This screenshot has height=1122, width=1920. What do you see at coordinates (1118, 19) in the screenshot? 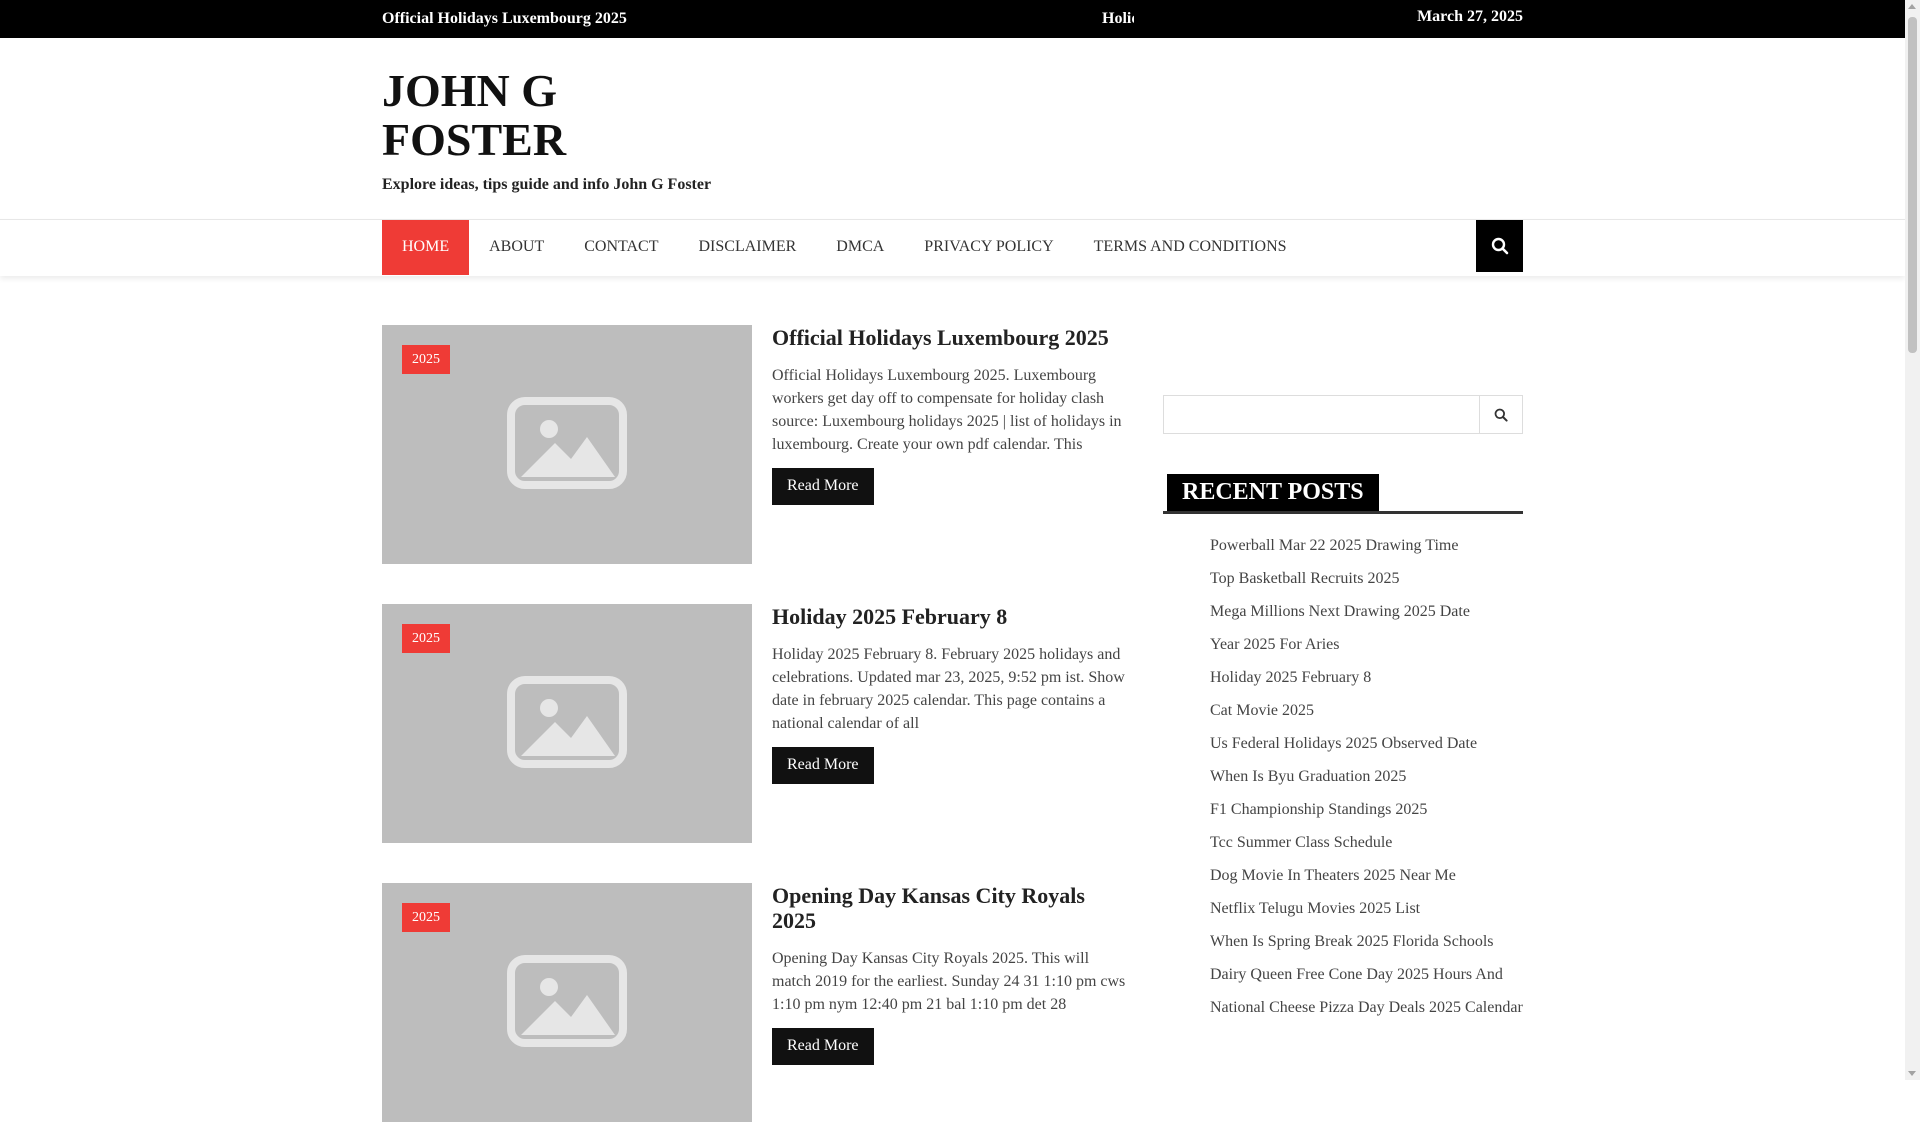
I see `ticker-link-secondary: Holiday 2025 February 8` at bounding box center [1118, 19].